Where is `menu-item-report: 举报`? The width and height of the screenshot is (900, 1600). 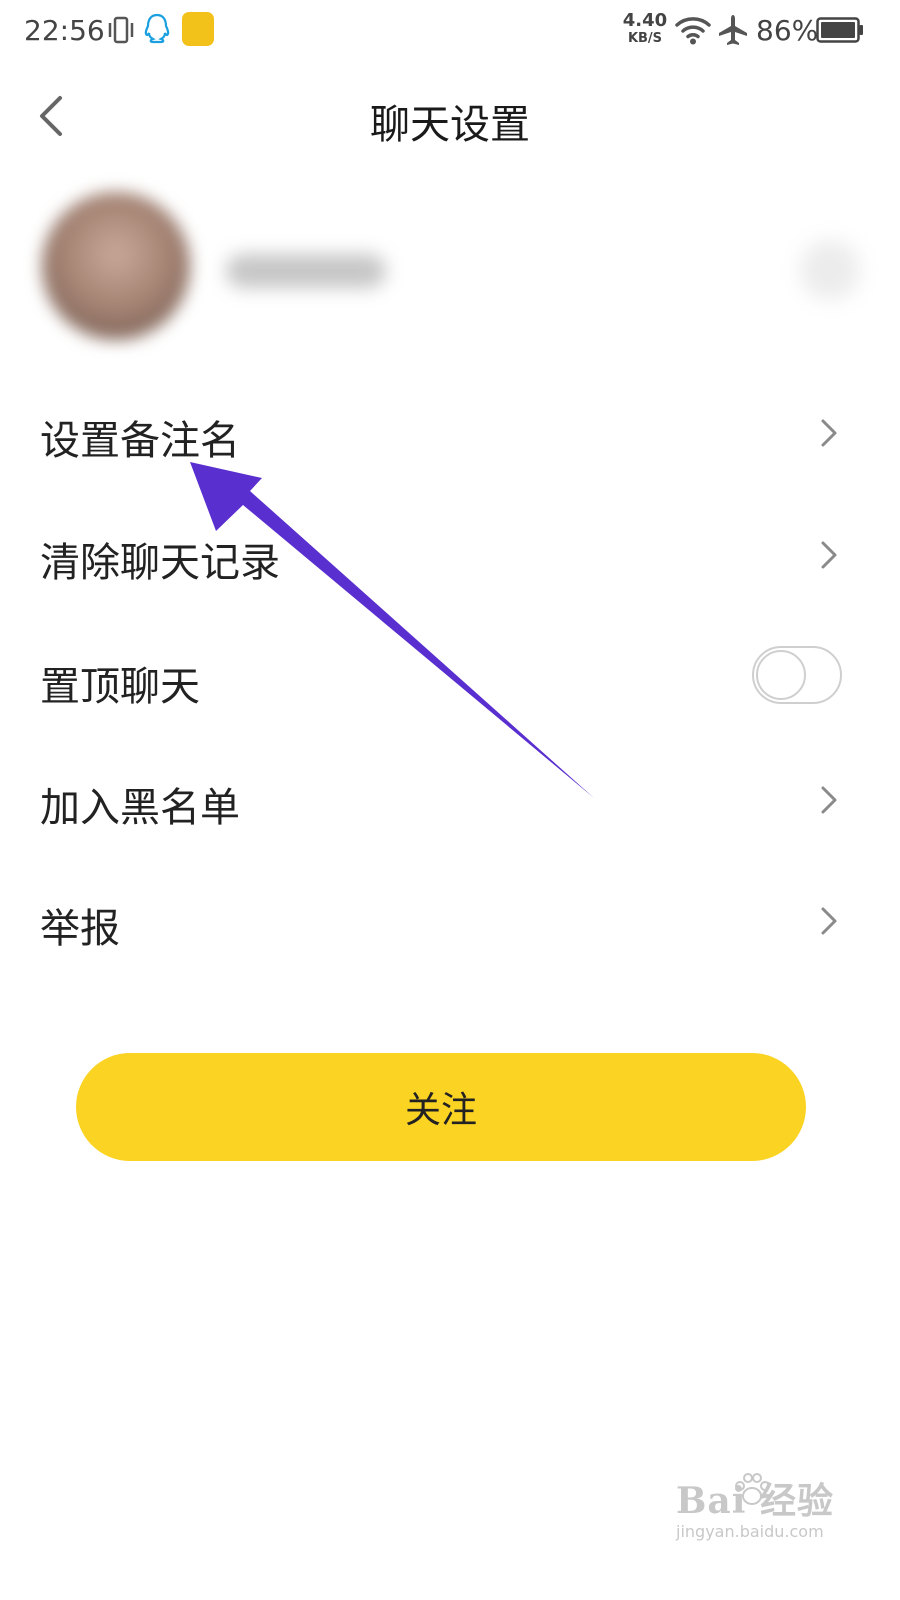
menu-item-report: 举报 is located at coordinates (450, 921).